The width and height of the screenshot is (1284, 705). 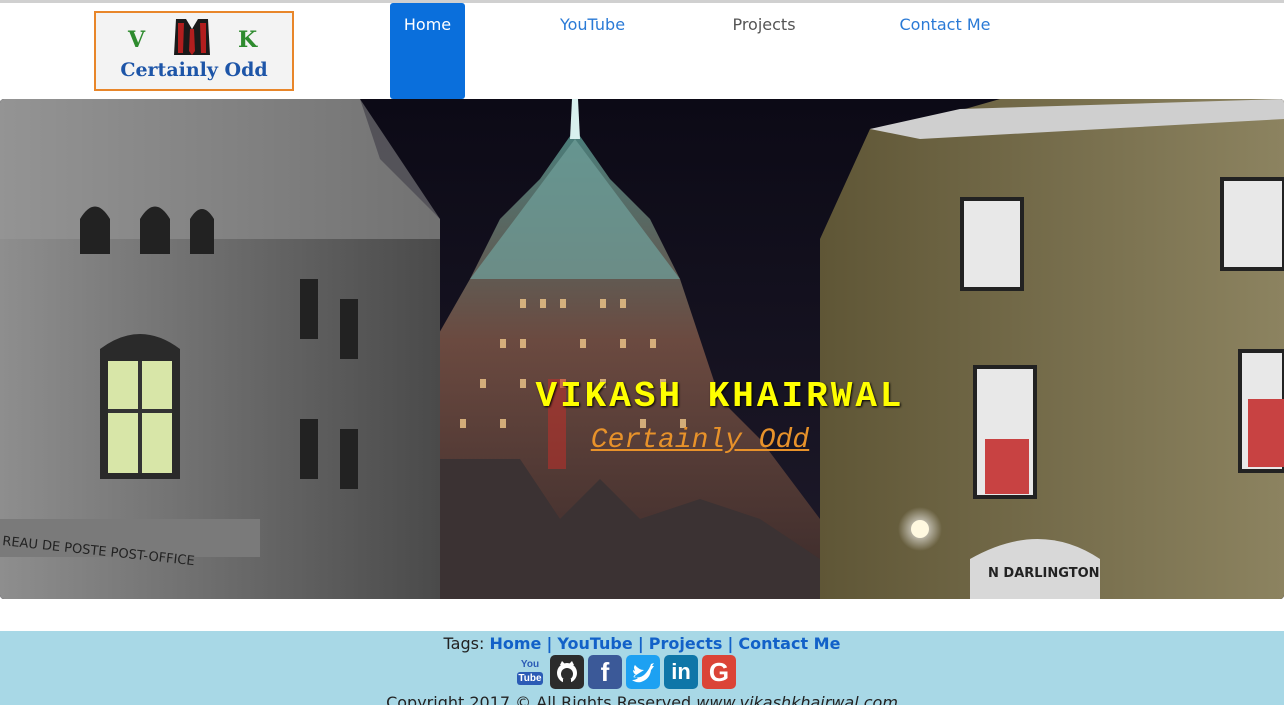 What do you see at coordinates (764, 51) in the screenshot?
I see `nav-projects: Projects` at bounding box center [764, 51].